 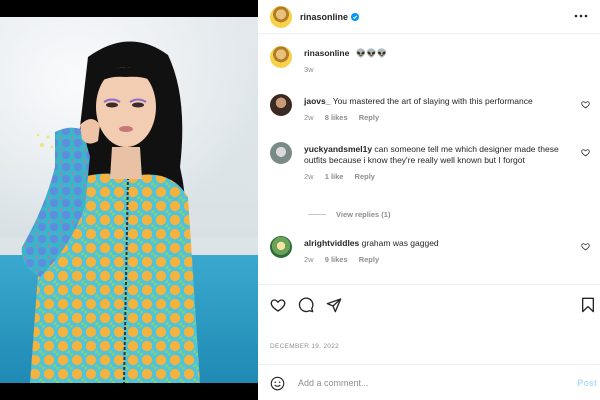 What do you see at coordinates (334, 176) in the screenshot?
I see `comment-likes: 1 like` at bounding box center [334, 176].